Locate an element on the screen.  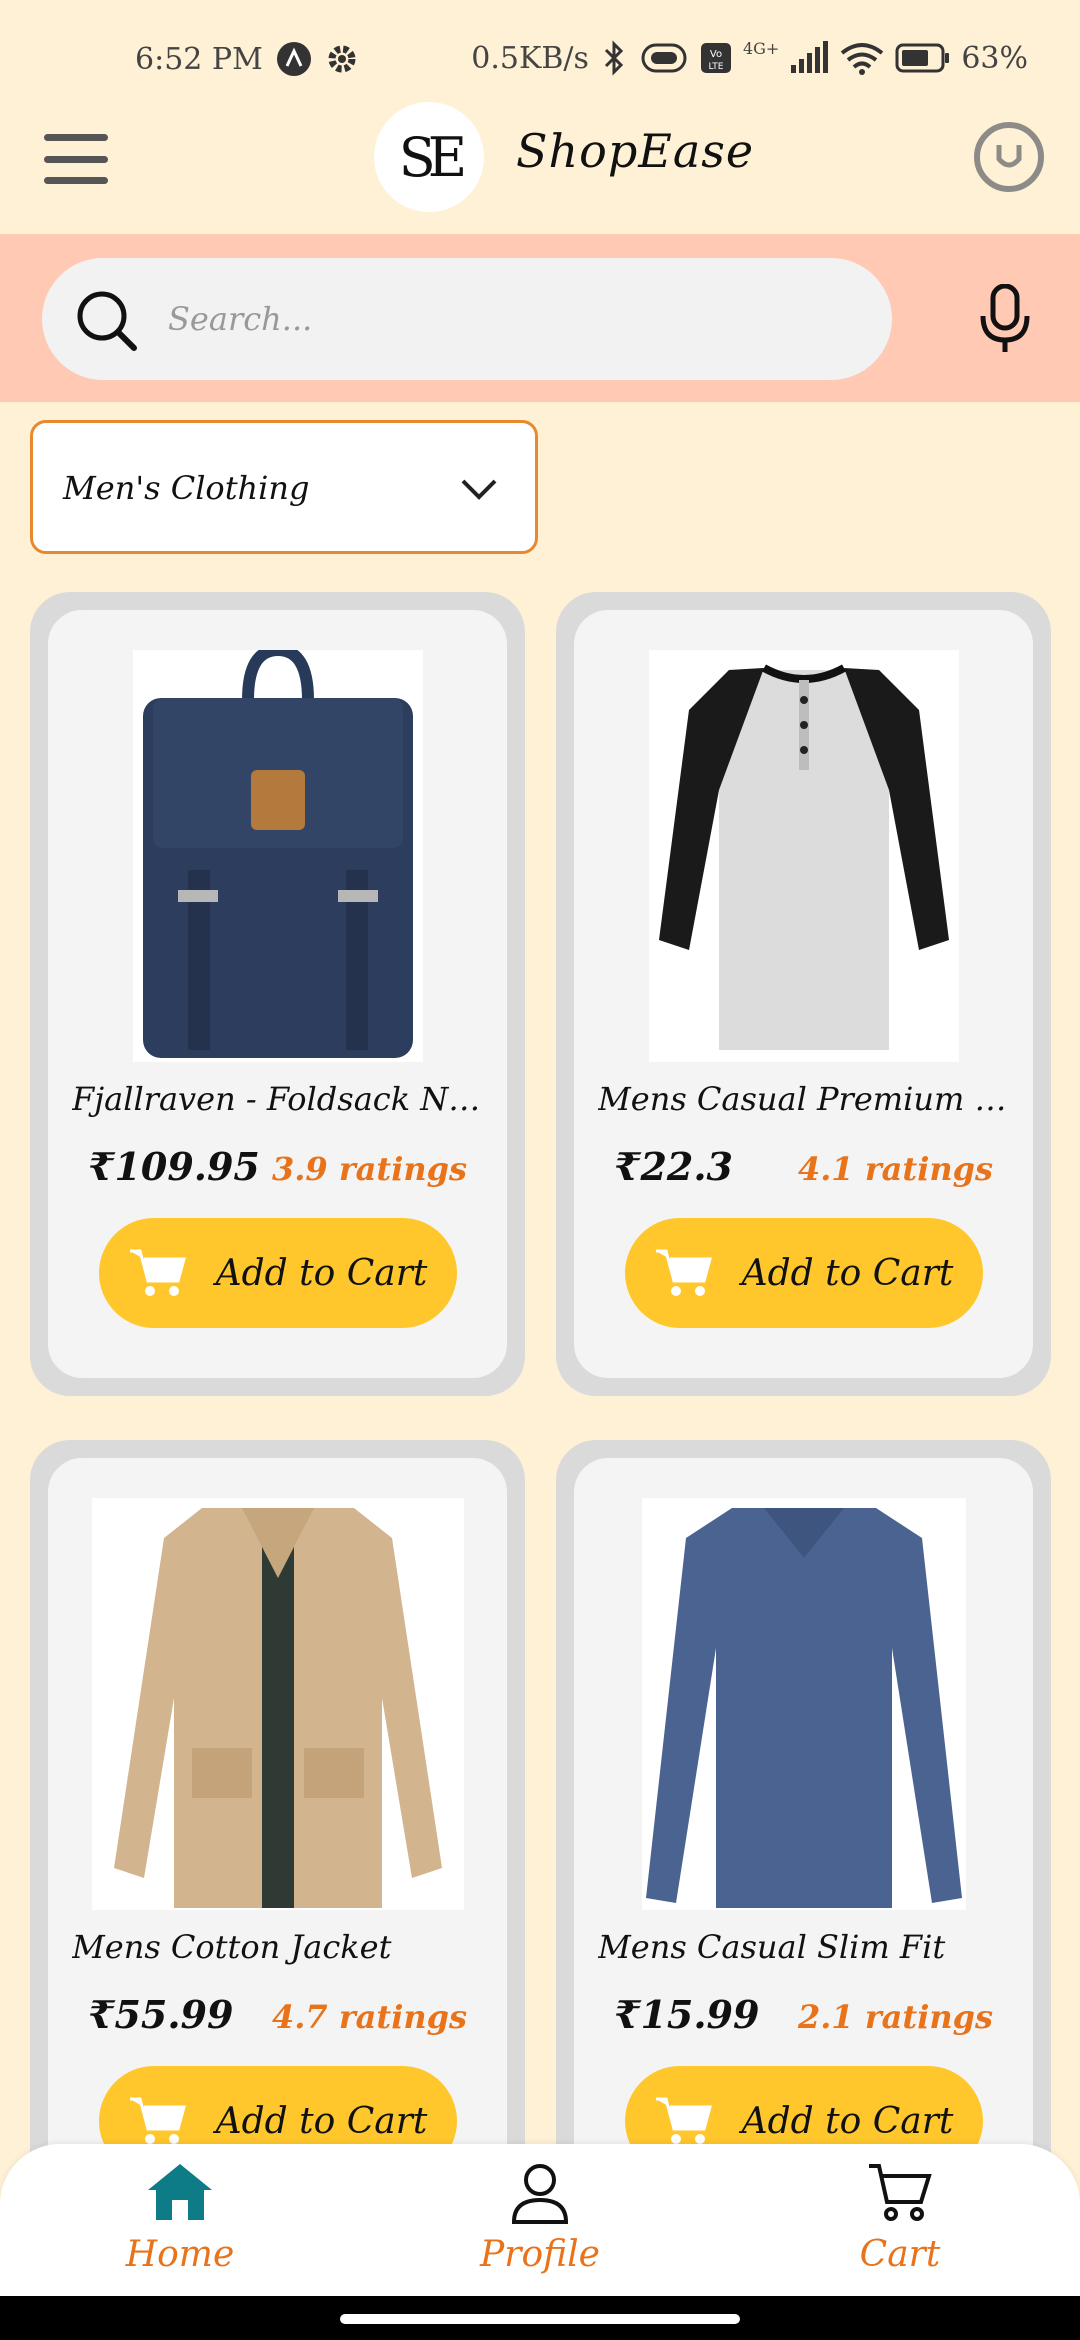
bluetooth-icon is located at coordinates (614, 58).